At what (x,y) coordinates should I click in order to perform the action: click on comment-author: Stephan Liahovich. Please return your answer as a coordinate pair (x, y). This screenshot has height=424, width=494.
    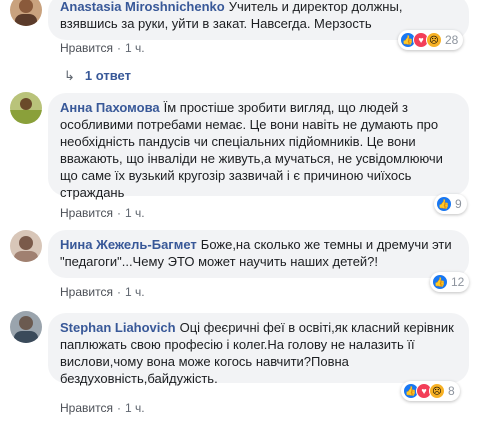
    Looking at the image, I should click on (118, 327).